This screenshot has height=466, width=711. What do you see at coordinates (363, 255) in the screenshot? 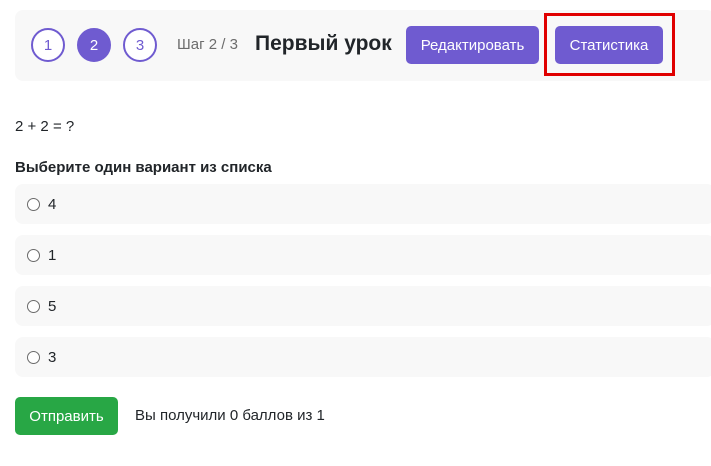
I see `option-1: 1` at bounding box center [363, 255].